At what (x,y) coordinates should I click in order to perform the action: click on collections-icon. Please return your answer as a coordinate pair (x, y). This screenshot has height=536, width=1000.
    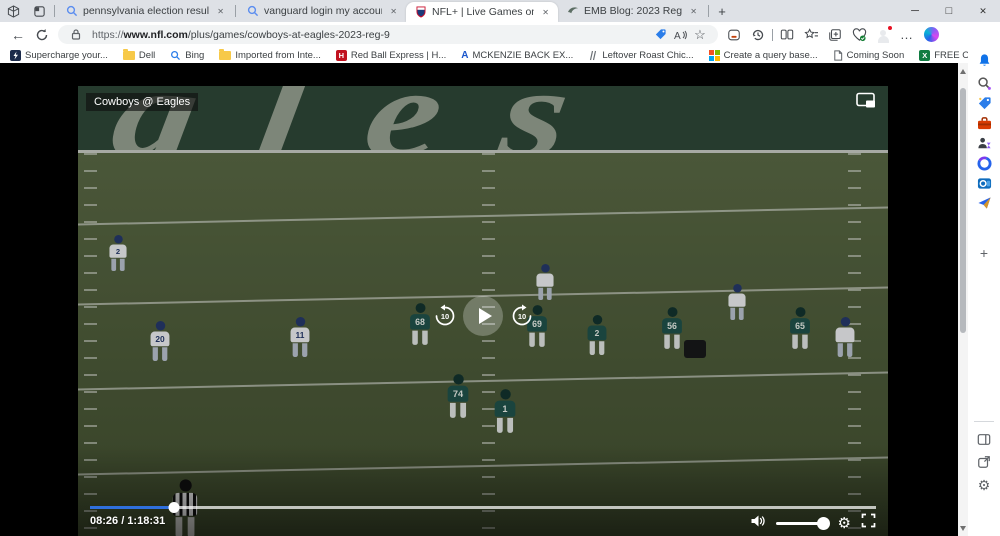
    Looking at the image, I should click on (835, 35).